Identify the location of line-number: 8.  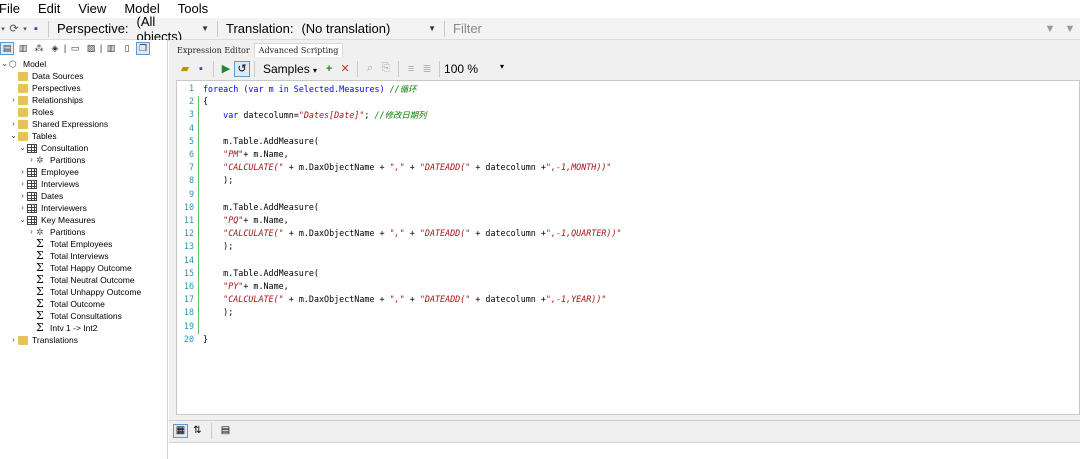
(191, 180).